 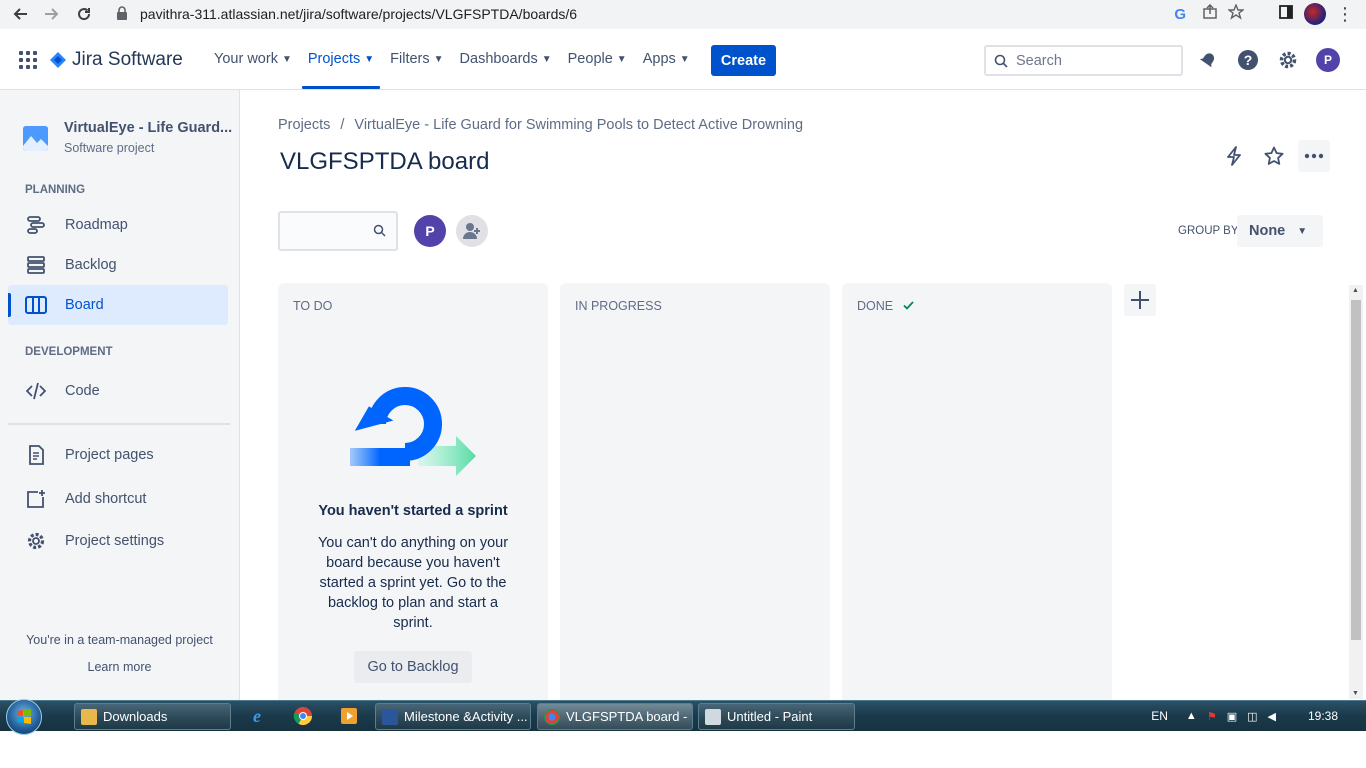 What do you see at coordinates (1236, 13) in the screenshot?
I see `star-bookmark-icon` at bounding box center [1236, 13].